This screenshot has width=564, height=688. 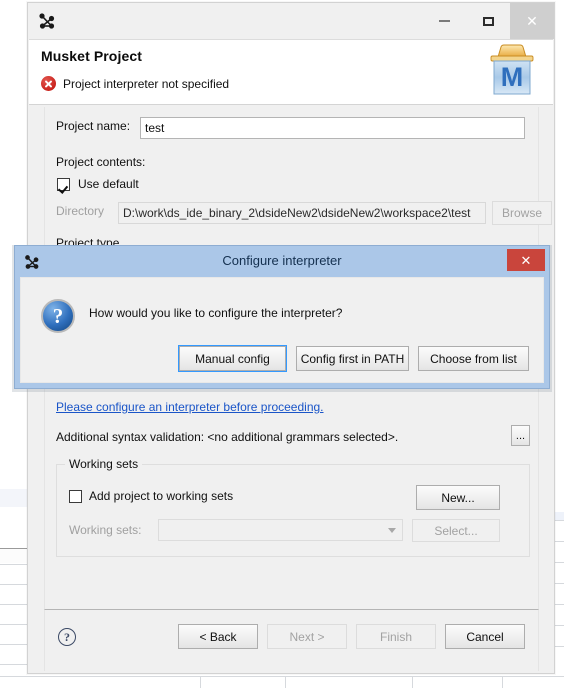 I want to click on browse-button: Browse, so click(x=522, y=213).